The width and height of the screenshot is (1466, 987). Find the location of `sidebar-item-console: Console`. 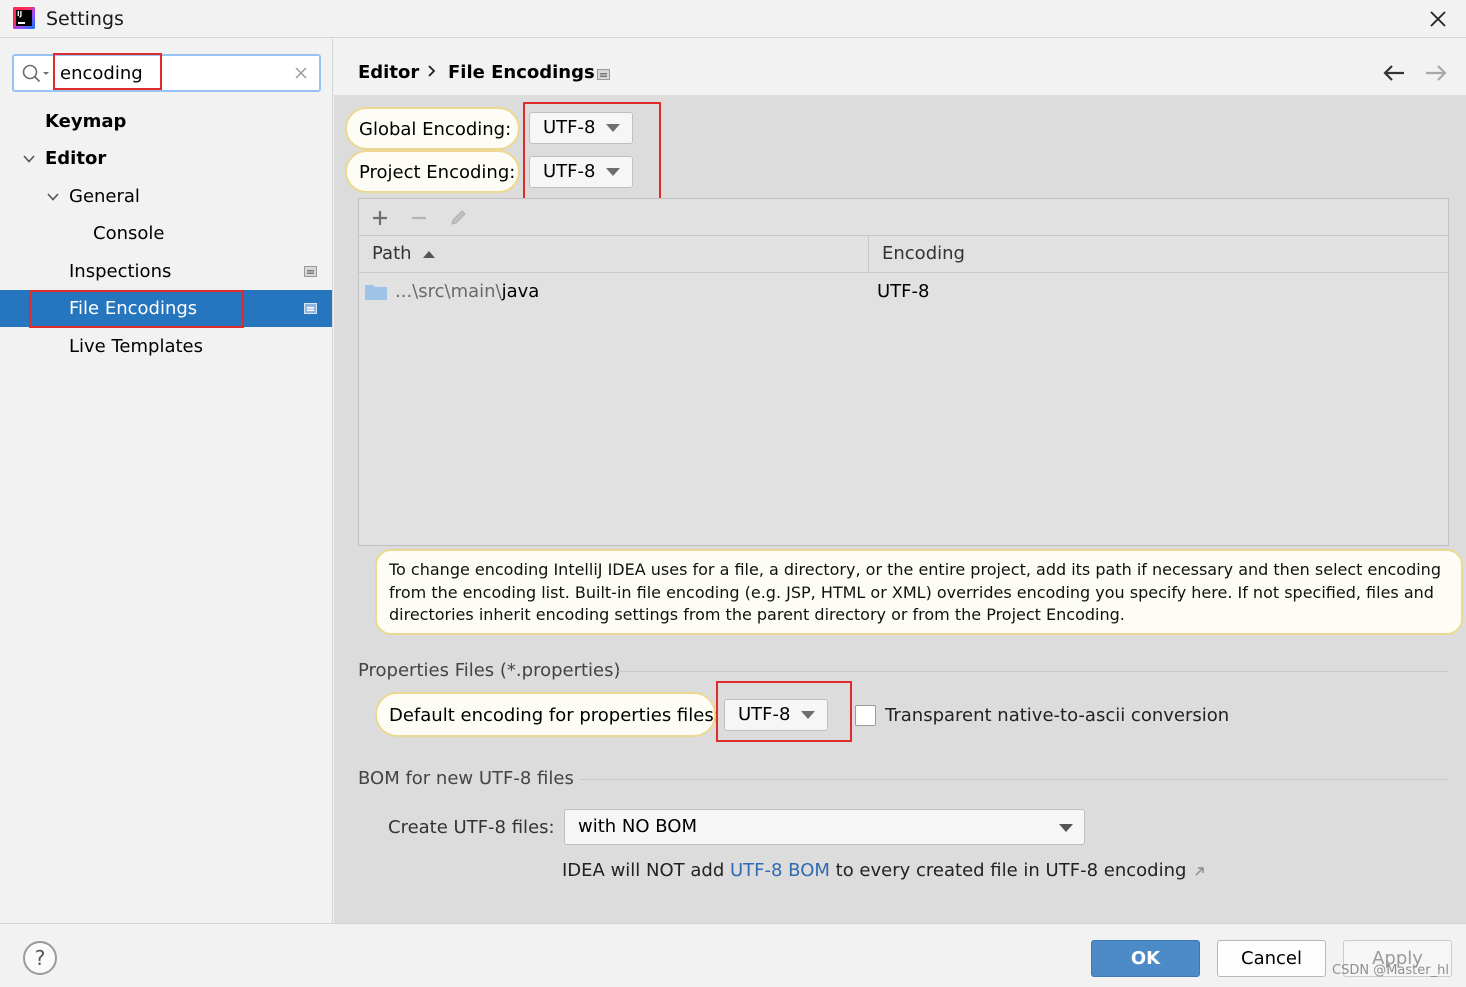

sidebar-item-console: Console is located at coordinates (166, 233).